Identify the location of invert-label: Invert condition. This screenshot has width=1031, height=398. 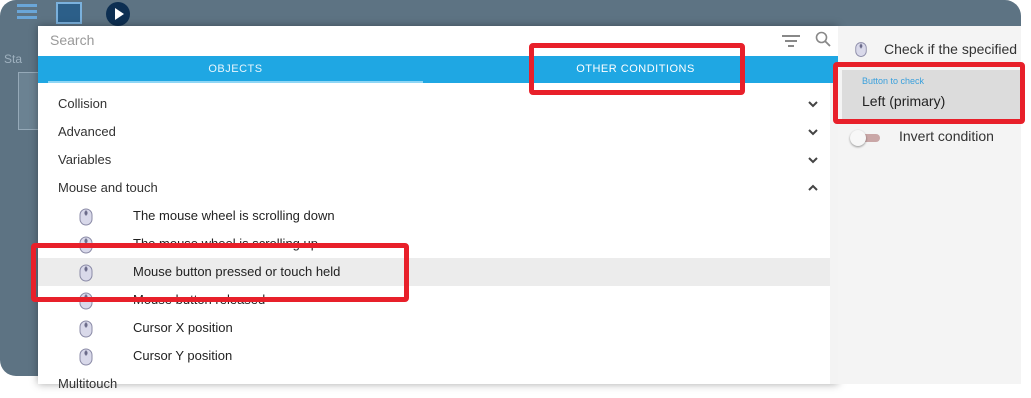
(946, 136).